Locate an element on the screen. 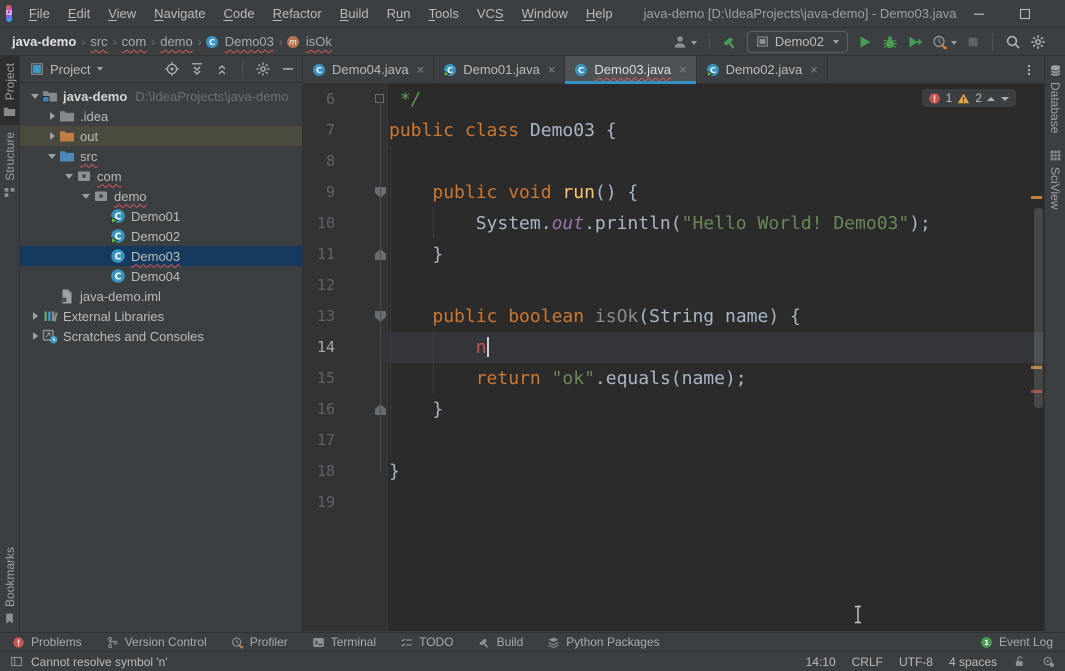 This screenshot has height=671, width=1065. collapse-all-button is located at coordinates (222, 69).